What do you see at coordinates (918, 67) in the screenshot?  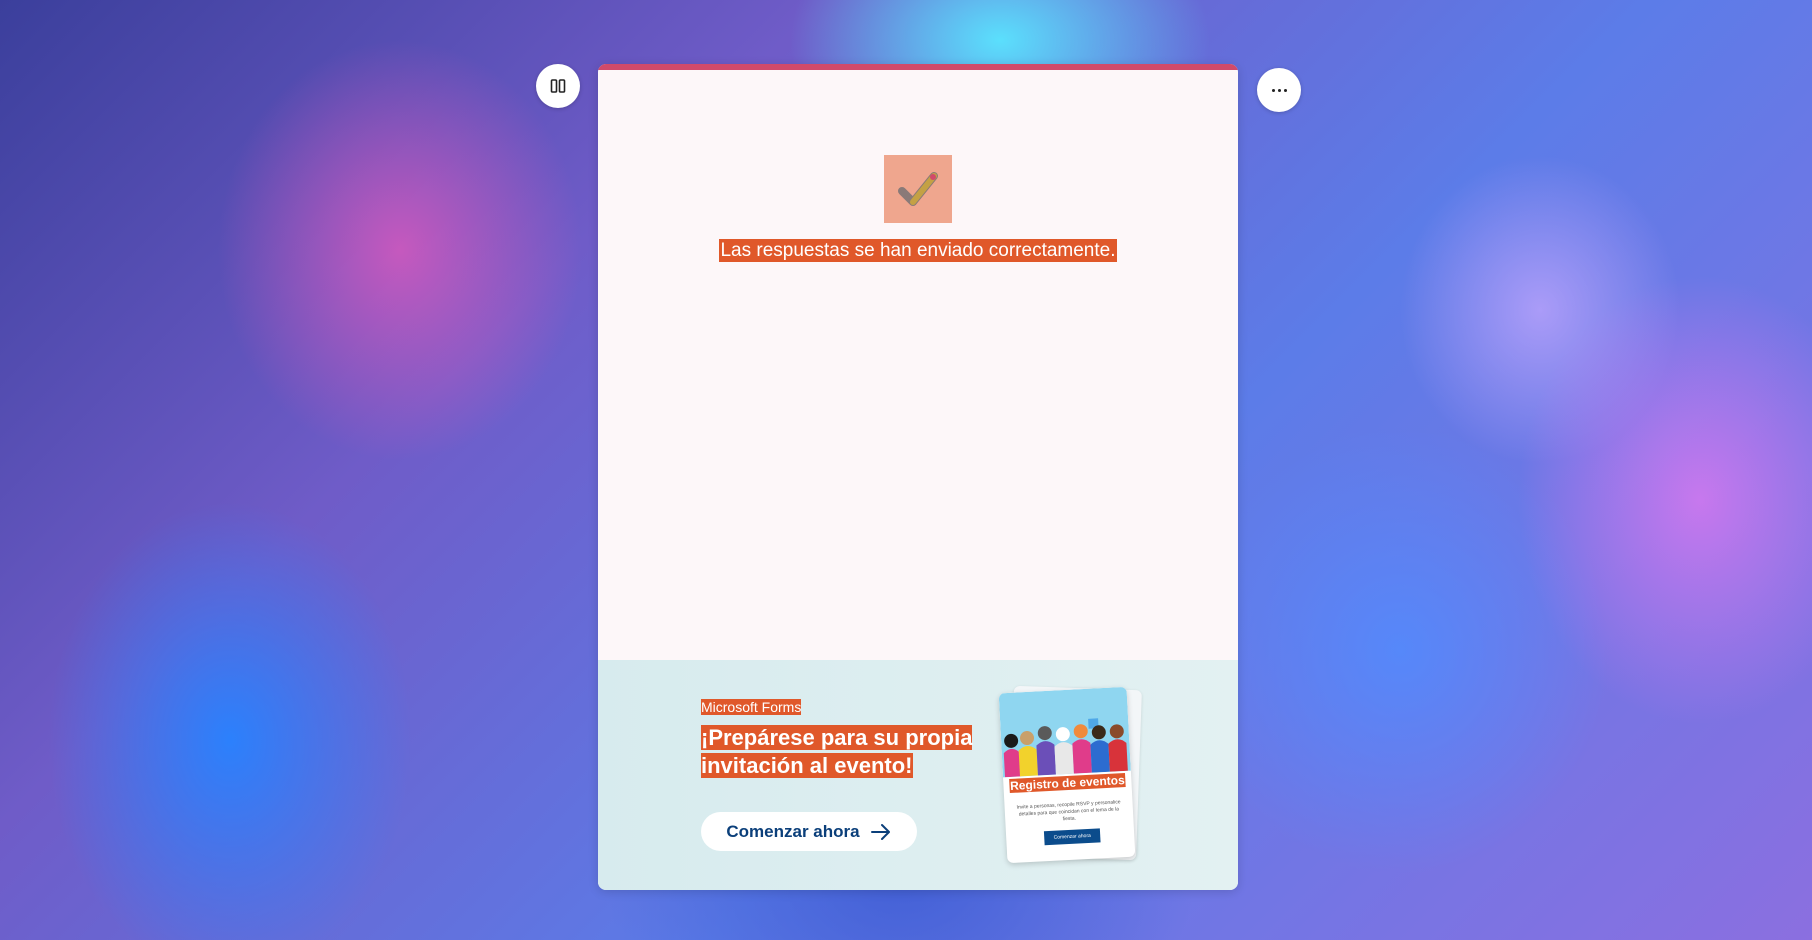 I see `accent-bar` at bounding box center [918, 67].